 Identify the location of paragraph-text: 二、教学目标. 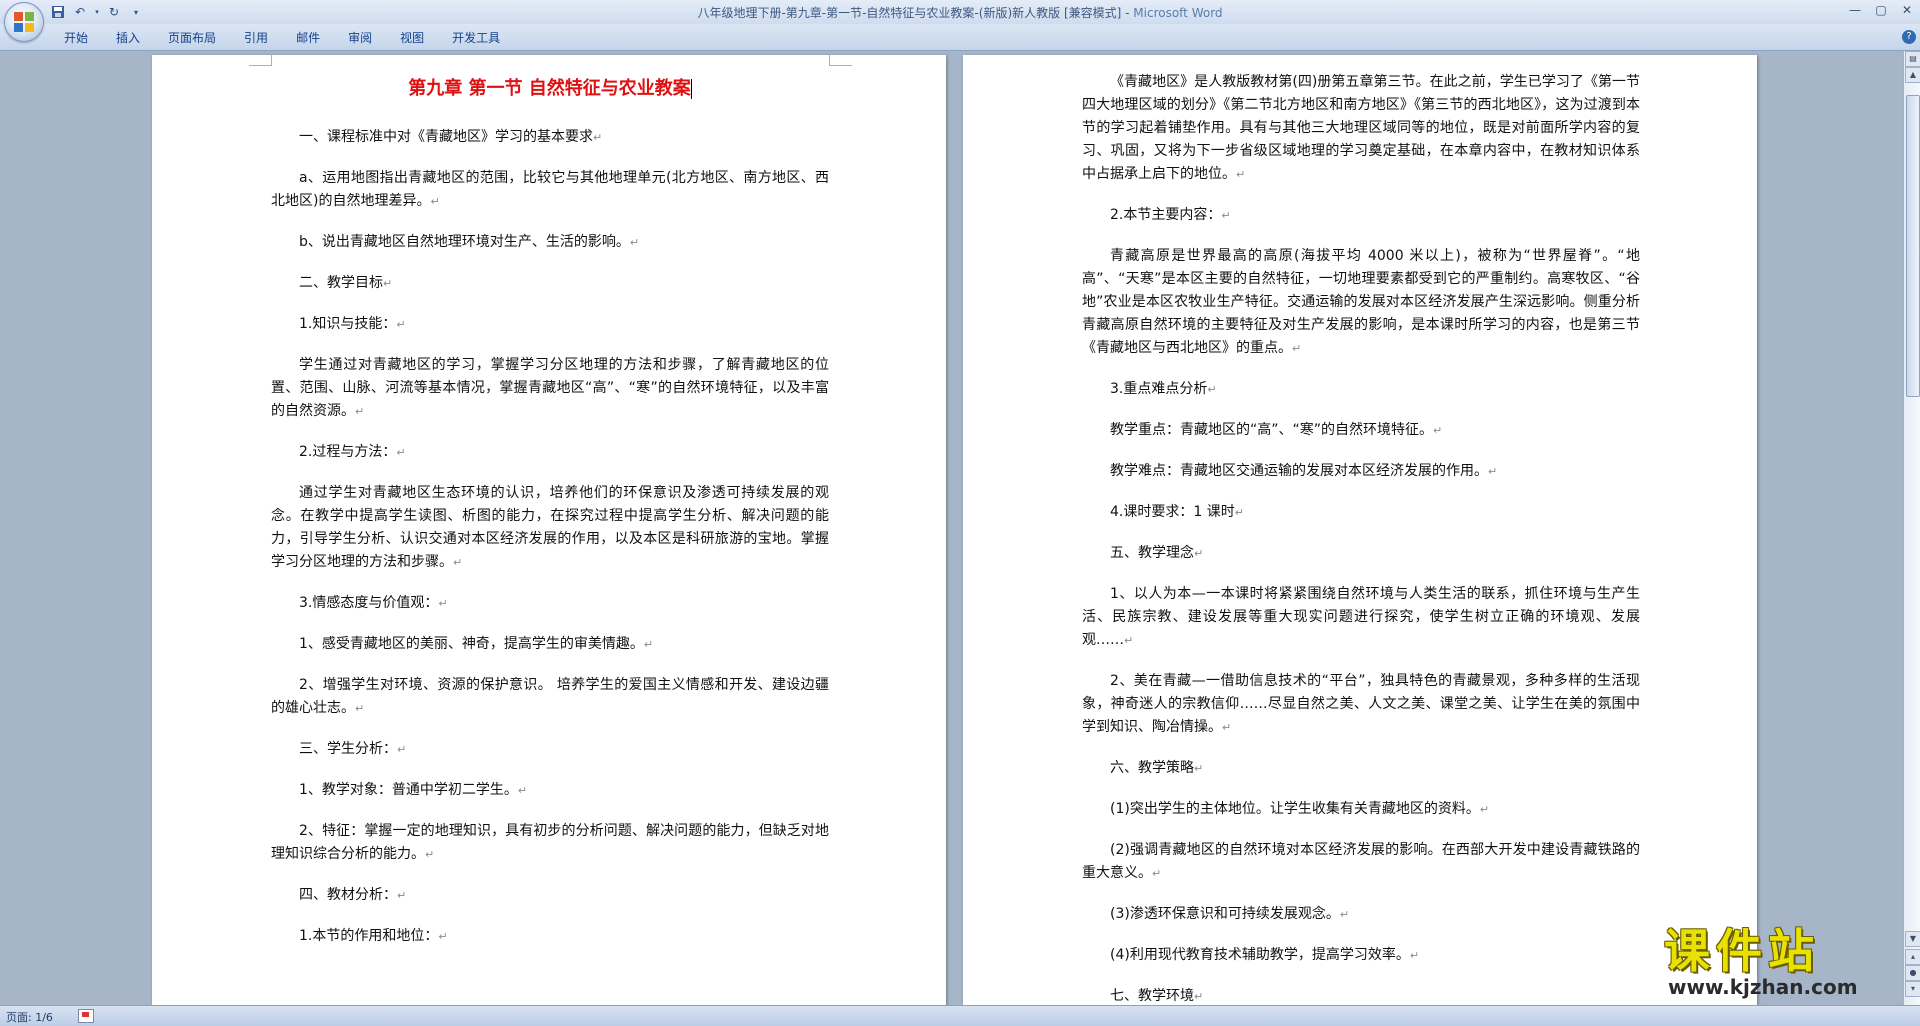
(341, 283).